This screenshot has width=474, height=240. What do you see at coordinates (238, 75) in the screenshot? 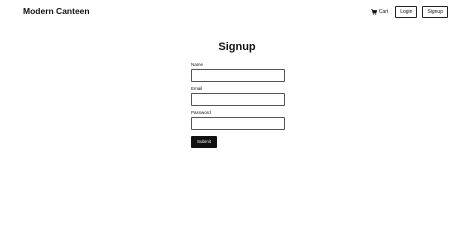
I see `name-input` at bounding box center [238, 75].